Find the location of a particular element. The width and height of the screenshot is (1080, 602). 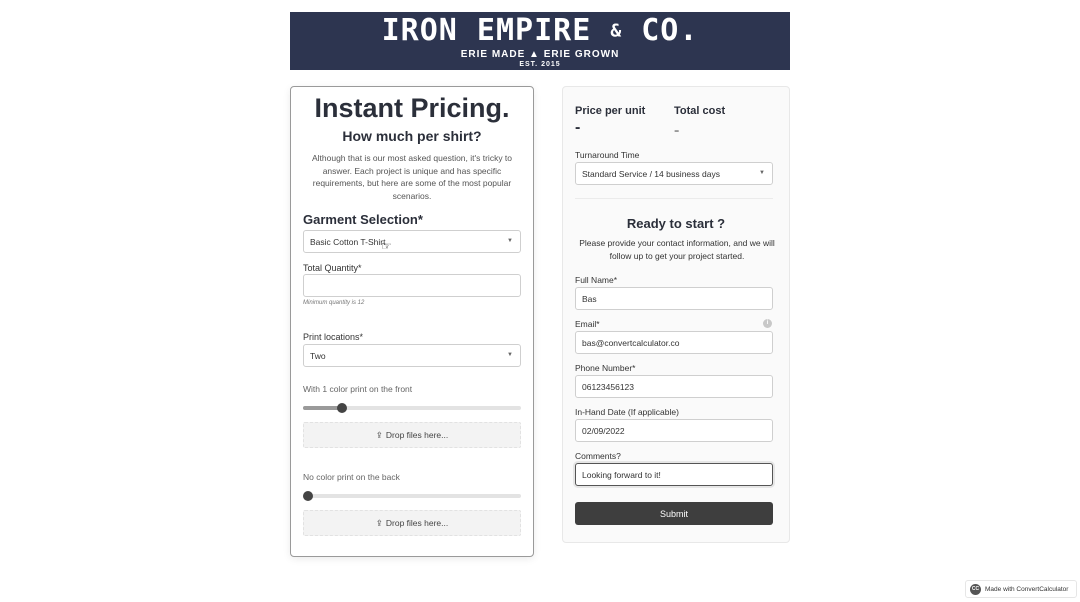

in-hand-date-input: 02/09/2022 is located at coordinates (674, 430).